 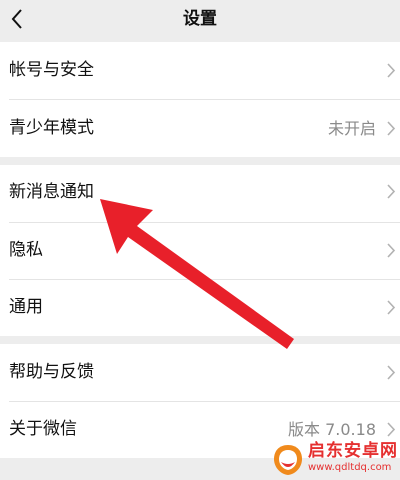 I want to click on watermark-url: www.qdltdq.com, so click(x=350, y=467).